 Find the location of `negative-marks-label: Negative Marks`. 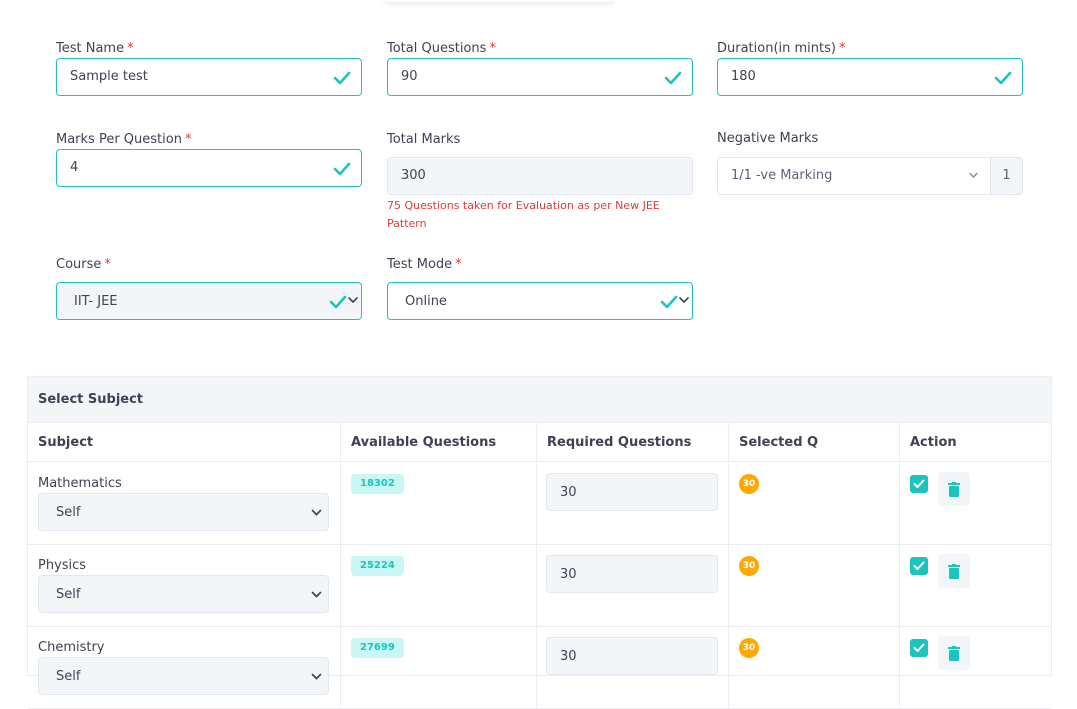

negative-marks-label: Negative Marks is located at coordinates (768, 138).